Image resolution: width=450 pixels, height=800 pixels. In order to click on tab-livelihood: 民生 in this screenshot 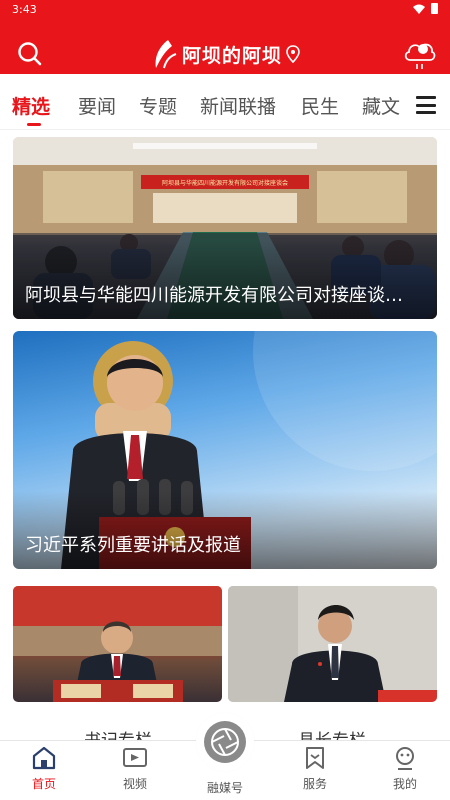, I will do `click(320, 105)`.